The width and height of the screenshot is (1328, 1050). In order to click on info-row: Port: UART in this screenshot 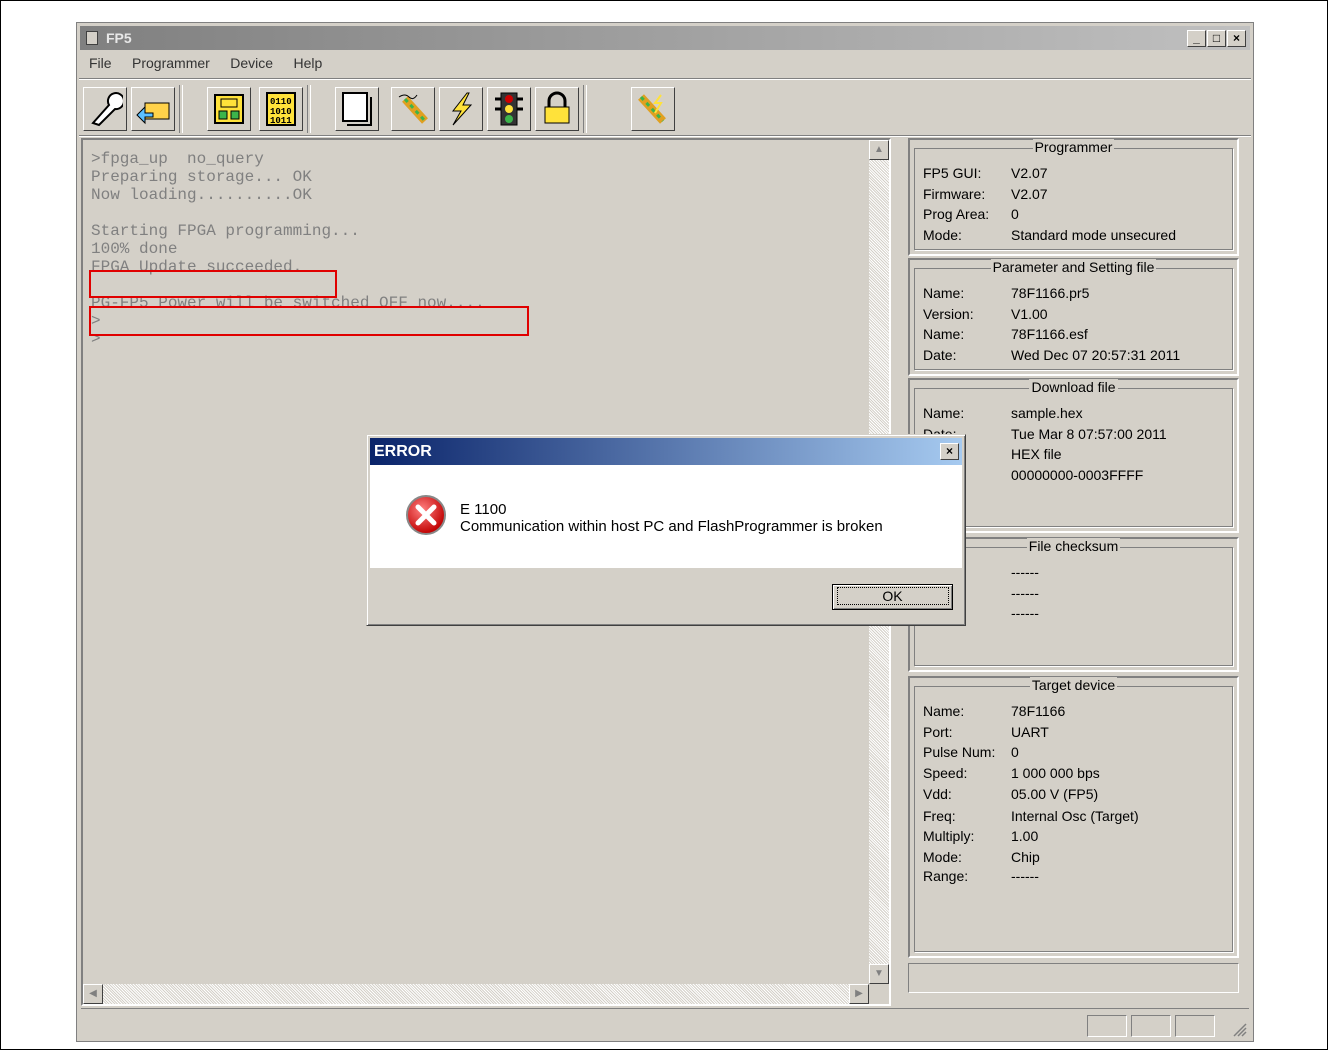, I will do `click(986, 732)`.